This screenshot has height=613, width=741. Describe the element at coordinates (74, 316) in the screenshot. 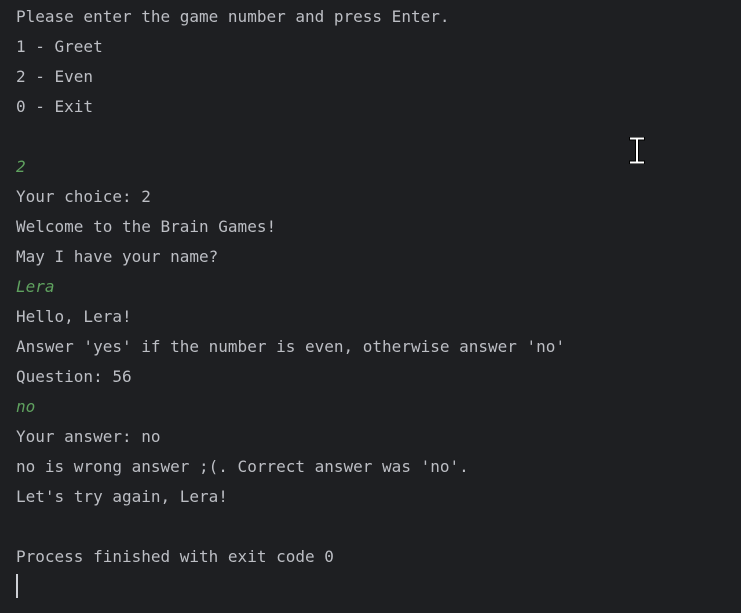

I see `console-line: Hello, Lera!` at that location.